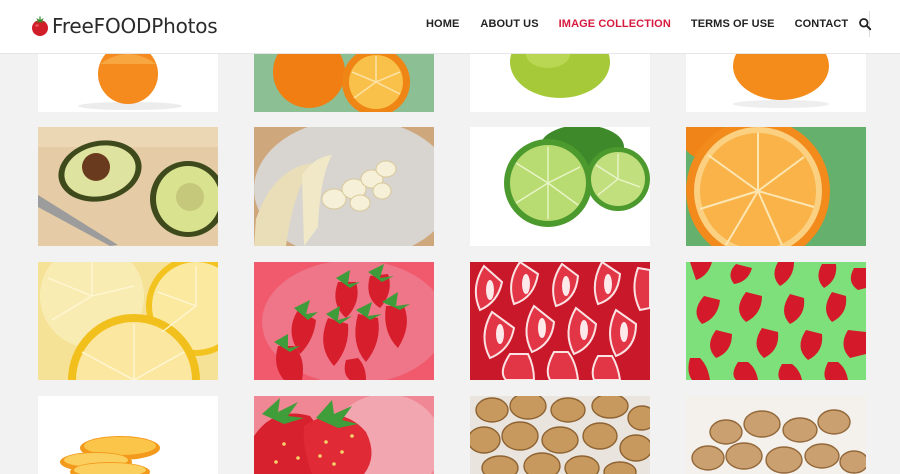 The height and width of the screenshot is (474, 900). I want to click on lemon-image, so click(128, 321).